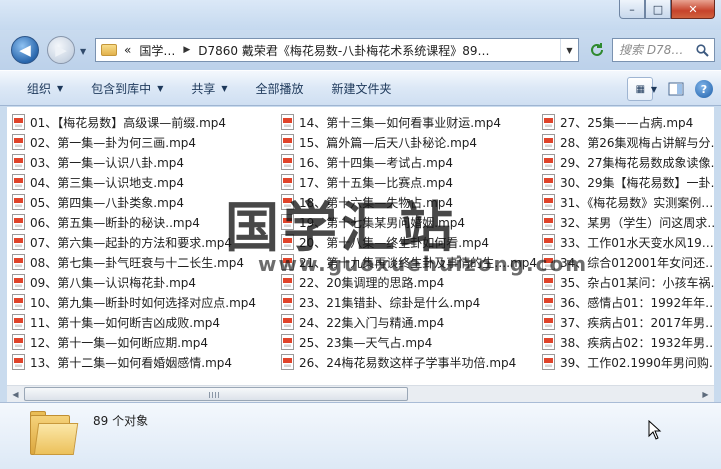  What do you see at coordinates (15, 394) in the screenshot?
I see `scroll-left-icon: ◀` at bounding box center [15, 394].